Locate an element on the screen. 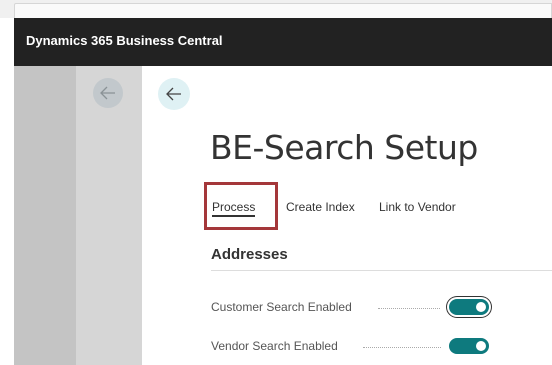 The image size is (552, 365). app-title: Dynamics 365 Business Central is located at coordinates (124, 40).